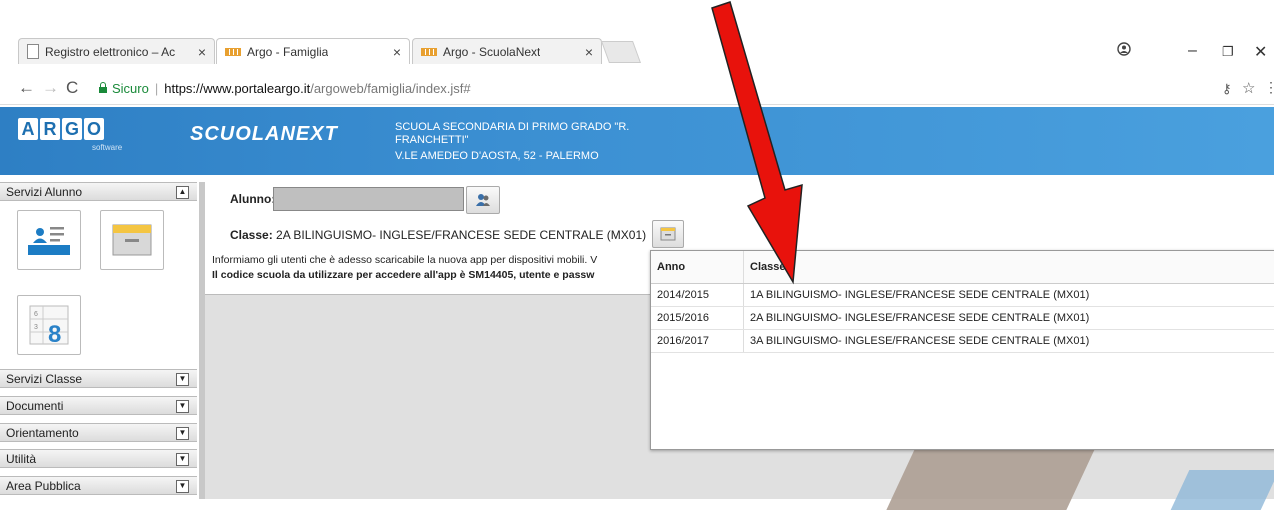  I want to click on users-icon, so click(483, 200).